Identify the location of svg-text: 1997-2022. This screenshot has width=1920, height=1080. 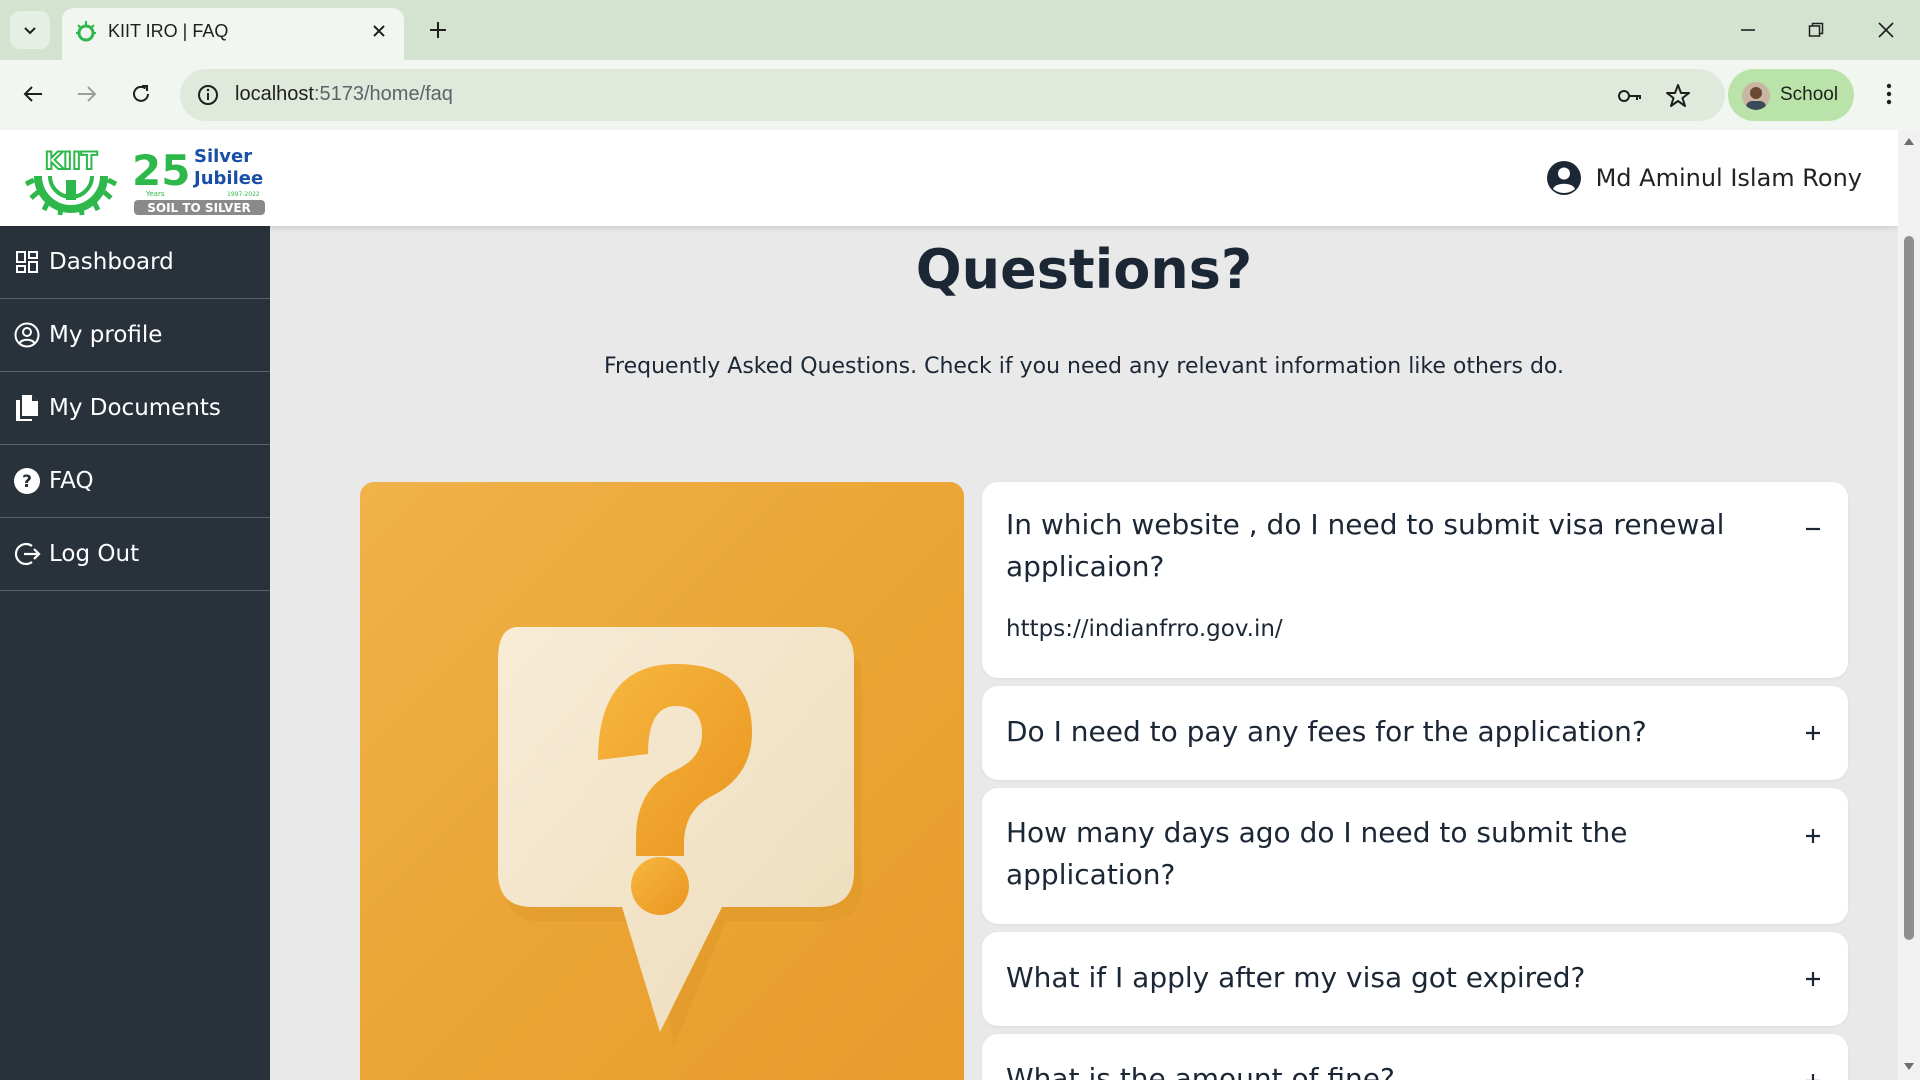
(243, 194).